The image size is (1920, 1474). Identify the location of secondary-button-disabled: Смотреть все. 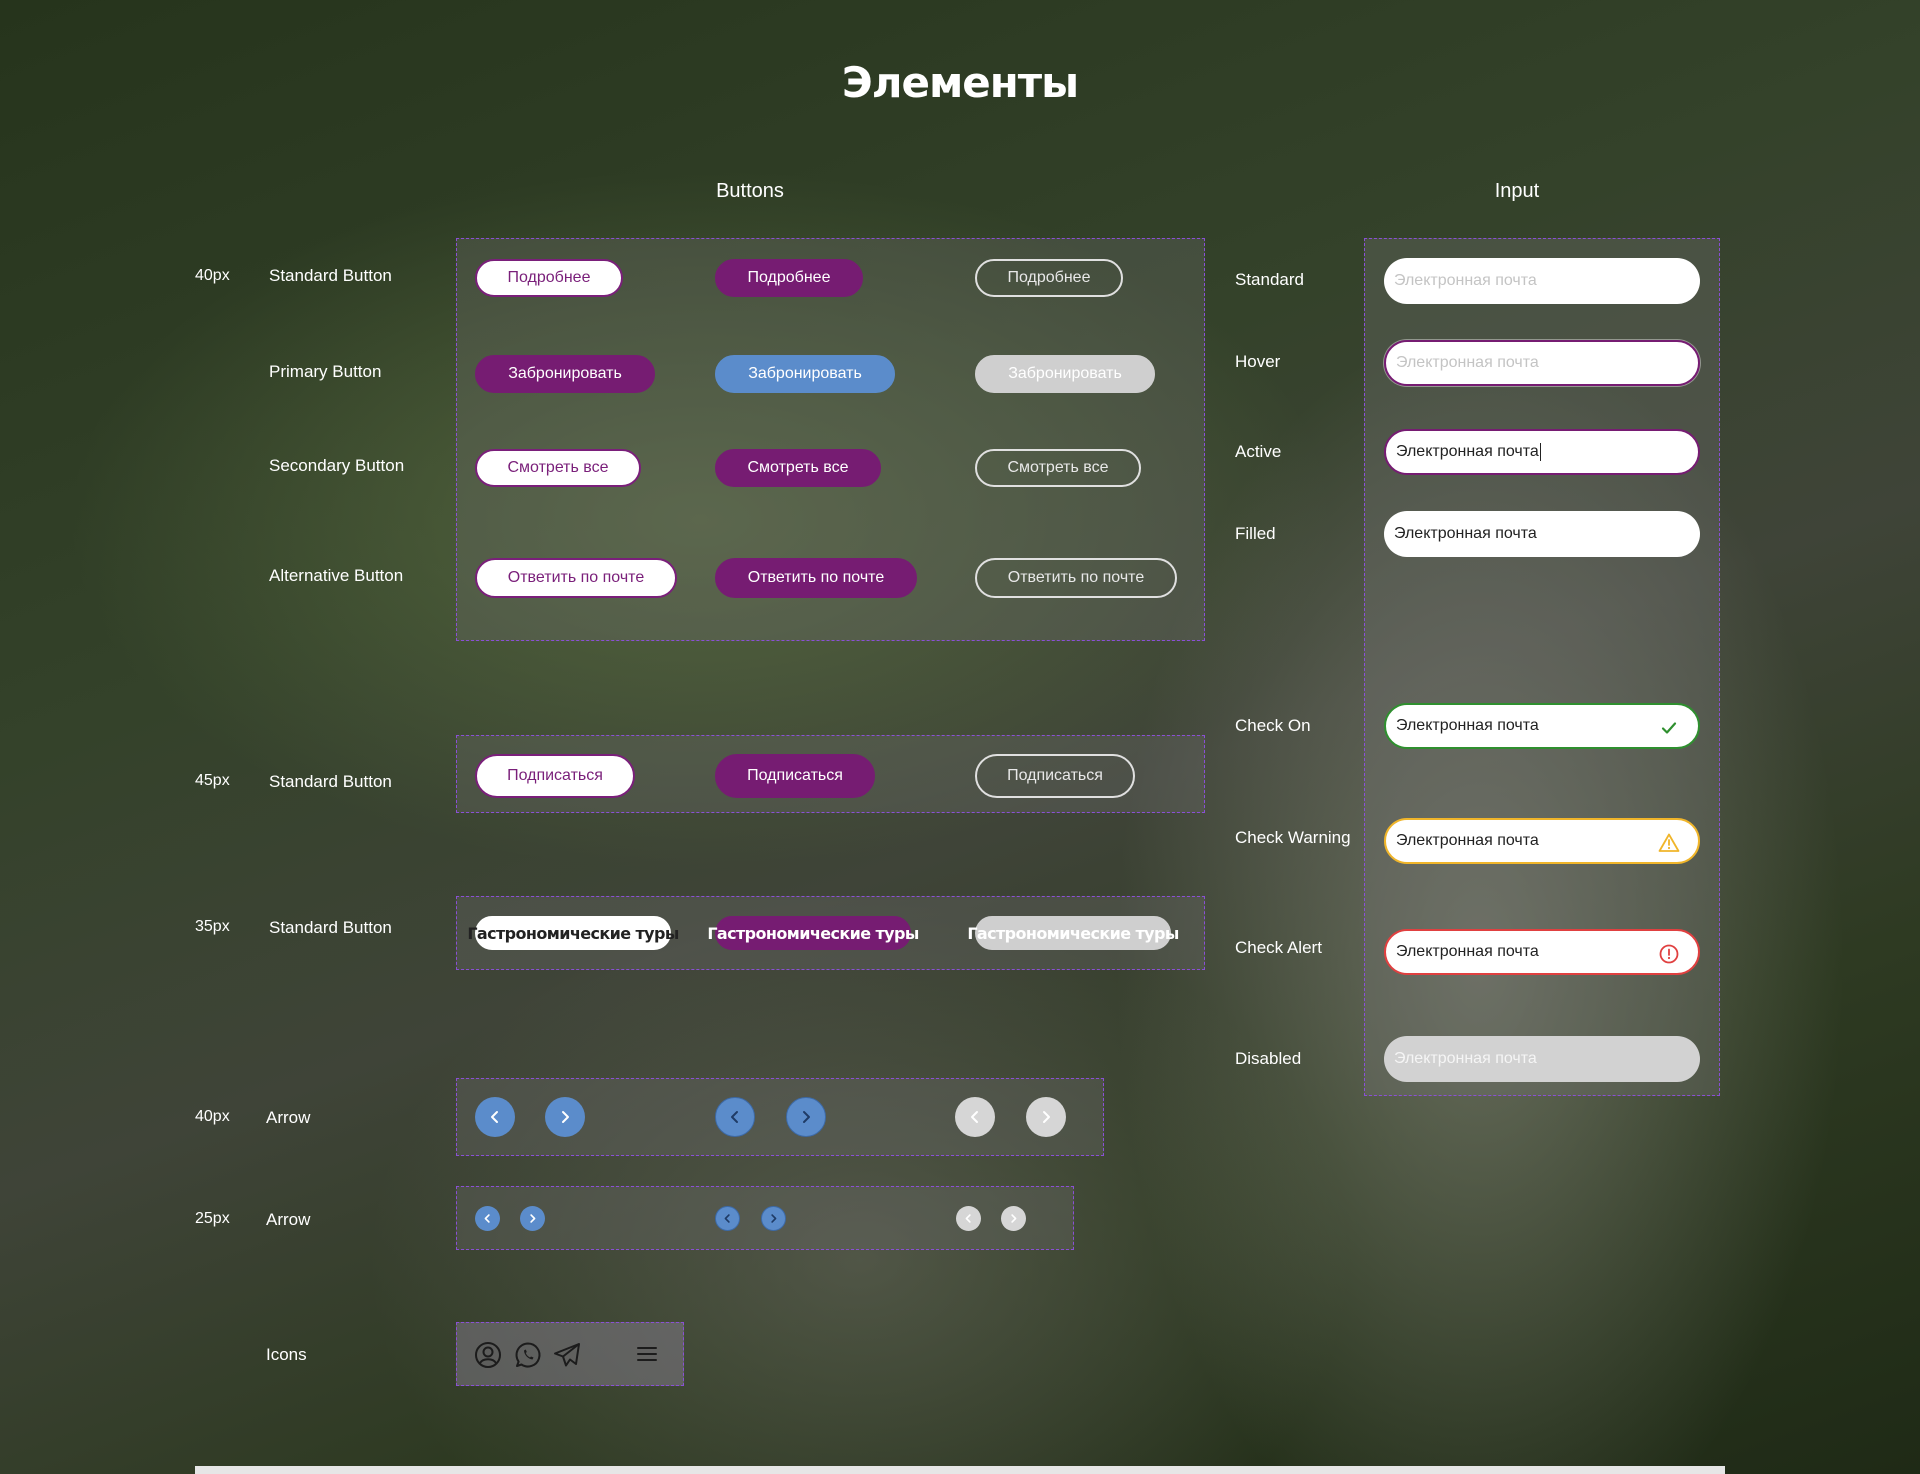
(1058, 468).